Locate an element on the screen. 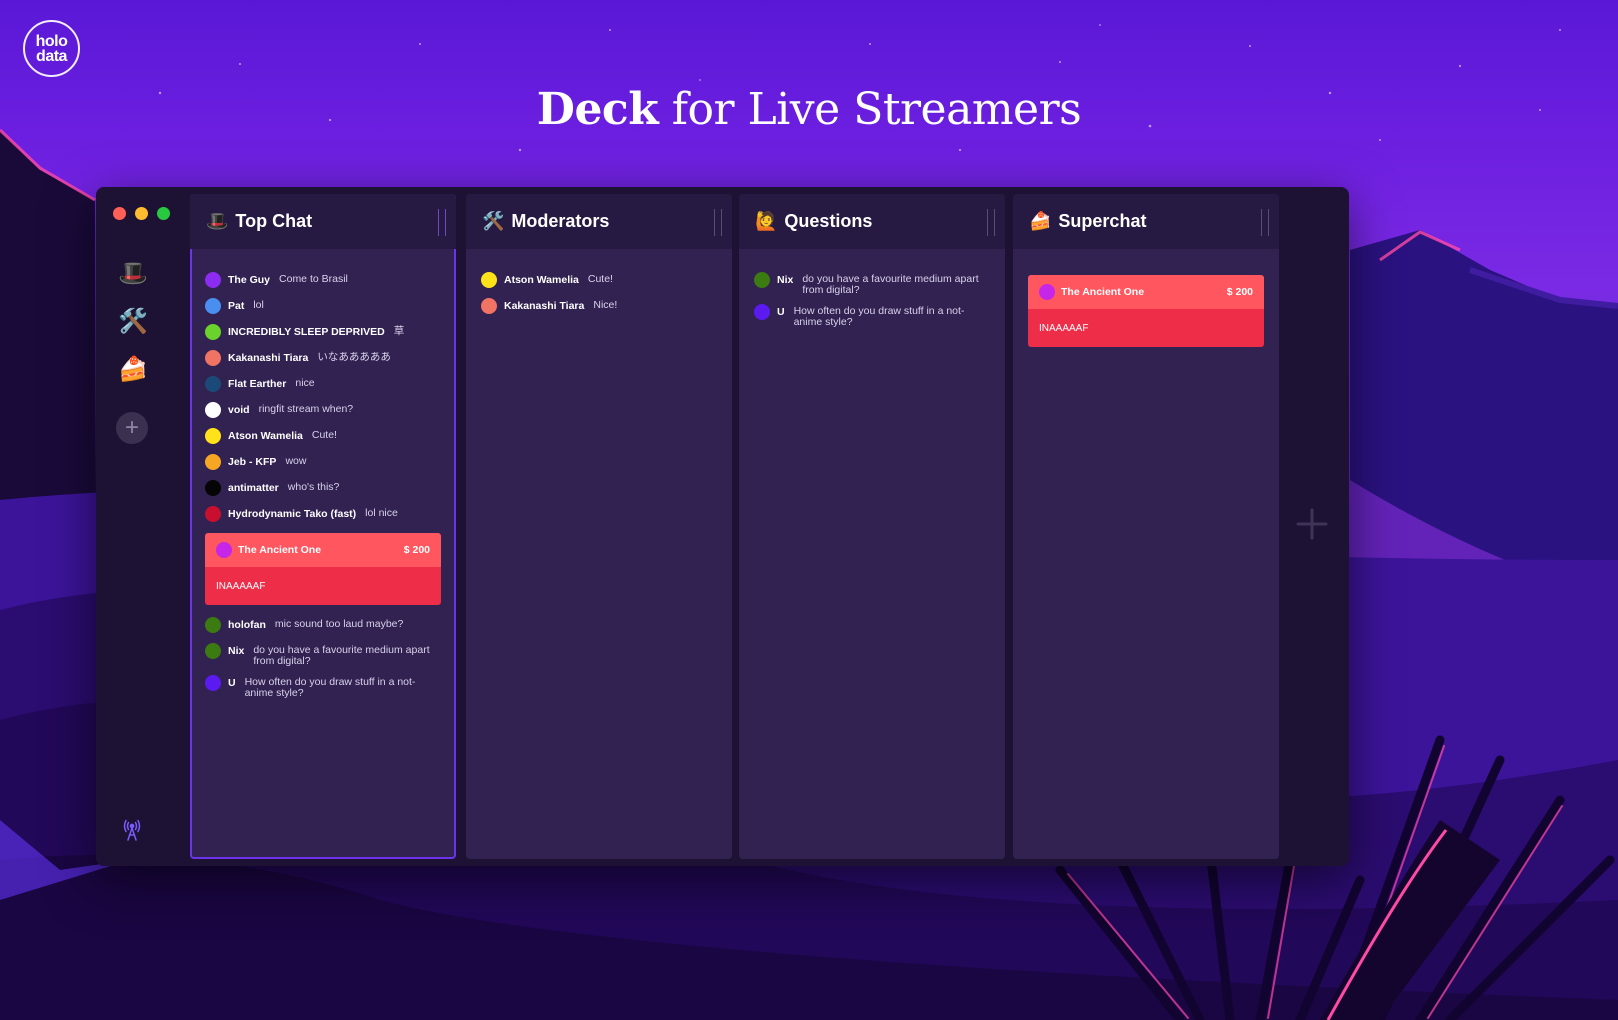 Image resolution: width=1618 pixels, height=1020 pixels. message-author: INCREDIBLY SLEEP DEPRIVED is located at coordinates (306, 332).